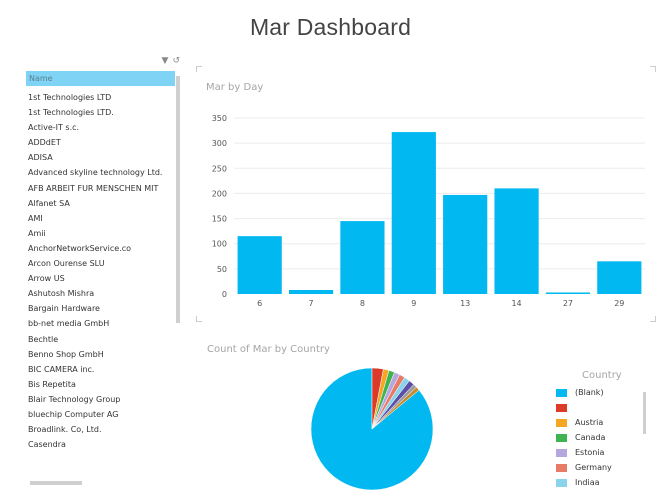  What do you see at coordinates (604, 407) in the screenshot?
I see `legend-item` at bounding box center [604, 407].